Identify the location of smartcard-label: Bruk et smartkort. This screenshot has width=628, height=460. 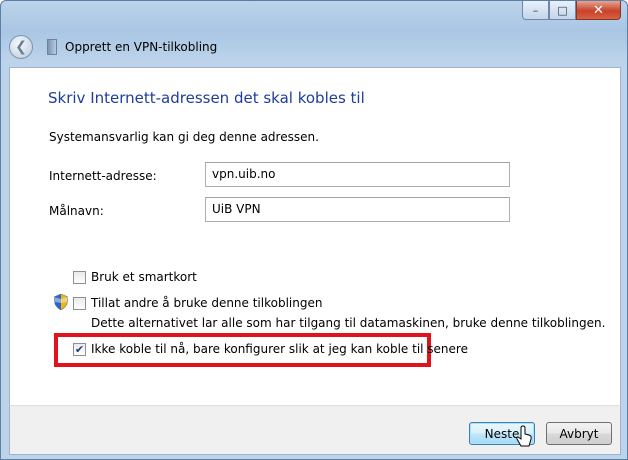
(144, 277).